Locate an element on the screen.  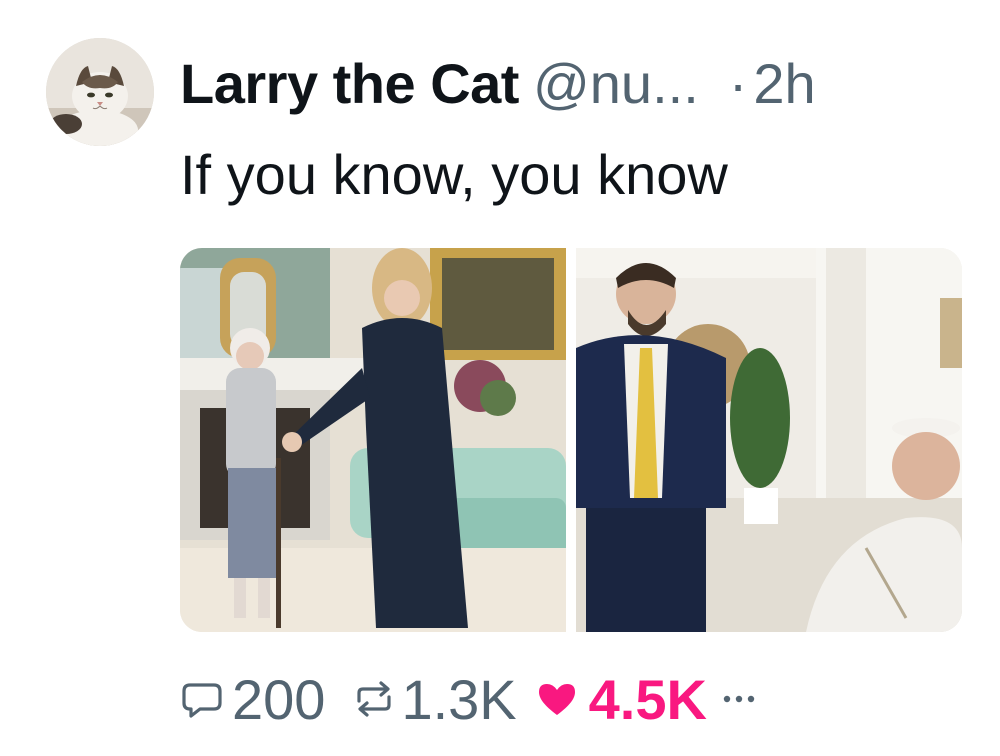
retweet-count: 1.3K is located at coordinates (459, 699).